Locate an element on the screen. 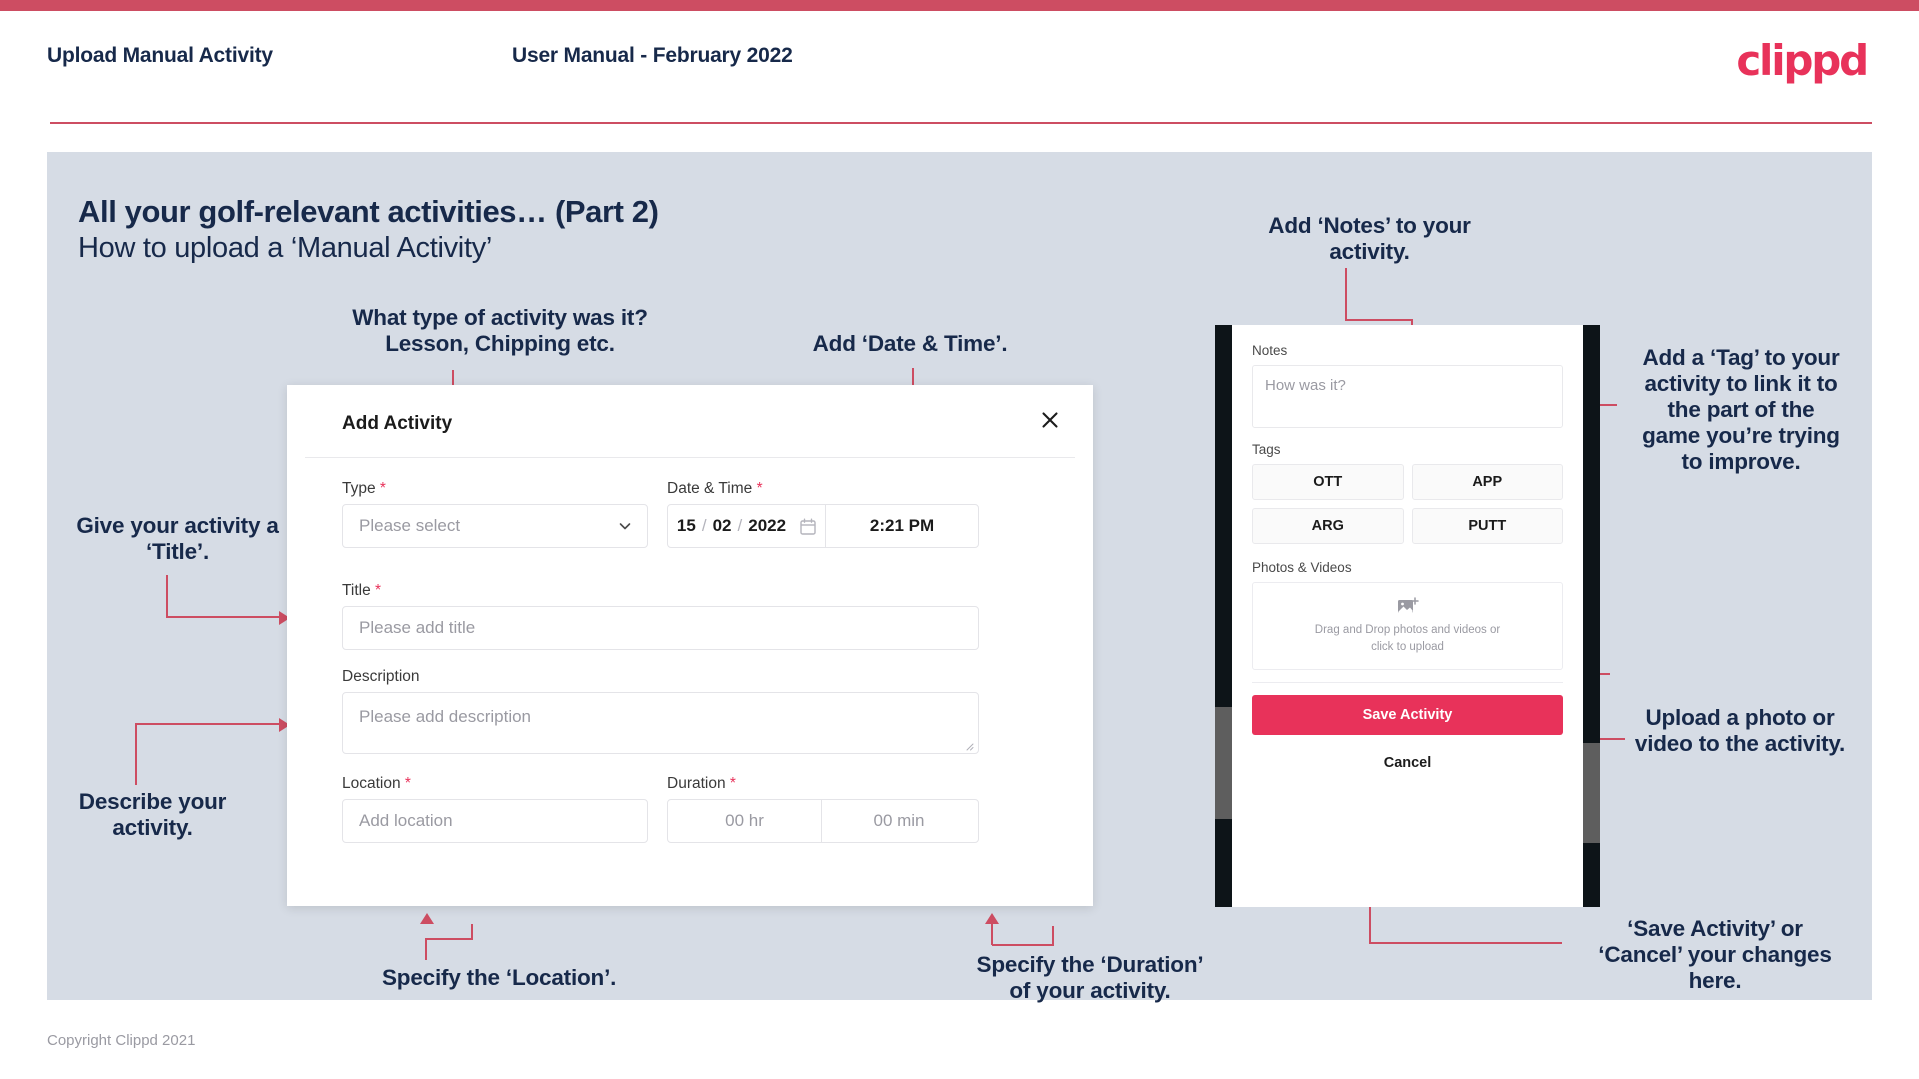 This screenshot has width=1919, height=1079. tags-grid: OTT APP ARG PUTT is located at coordinates (1407, 504).